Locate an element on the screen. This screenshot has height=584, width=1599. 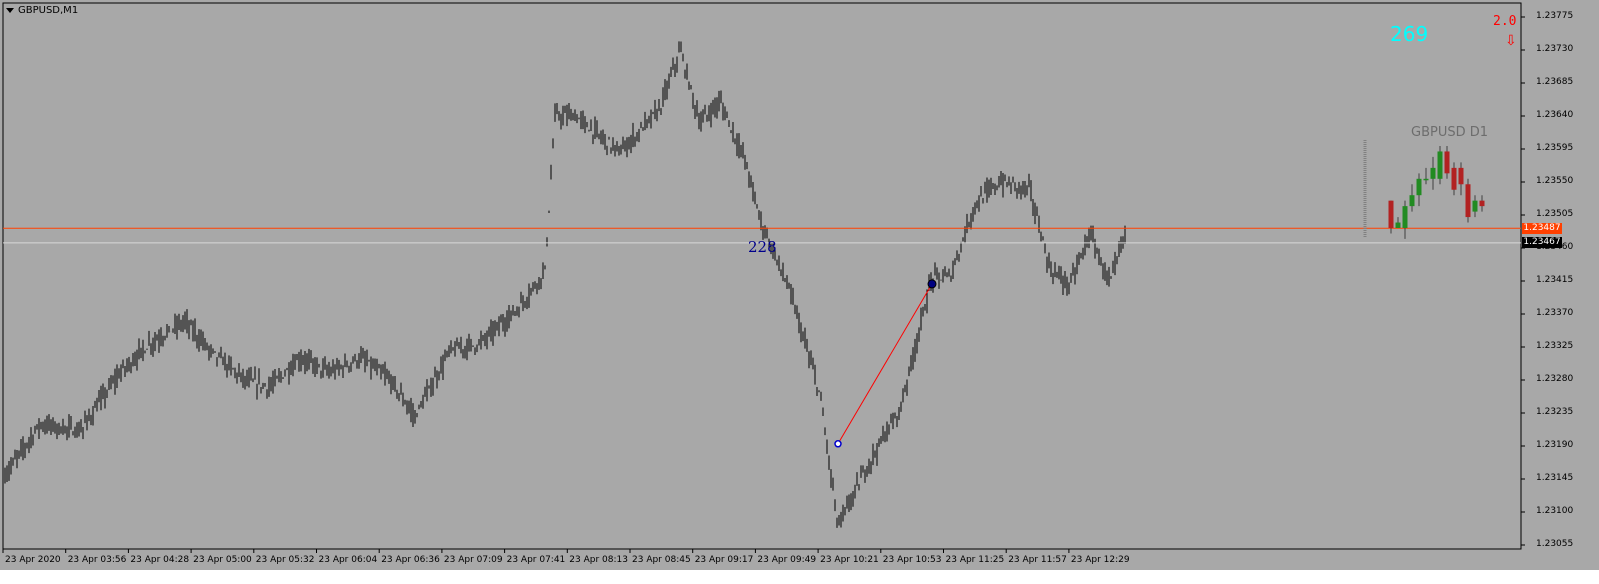
time-tick-label: 23 Apr 06:36 is located at coordinates (410, 560).